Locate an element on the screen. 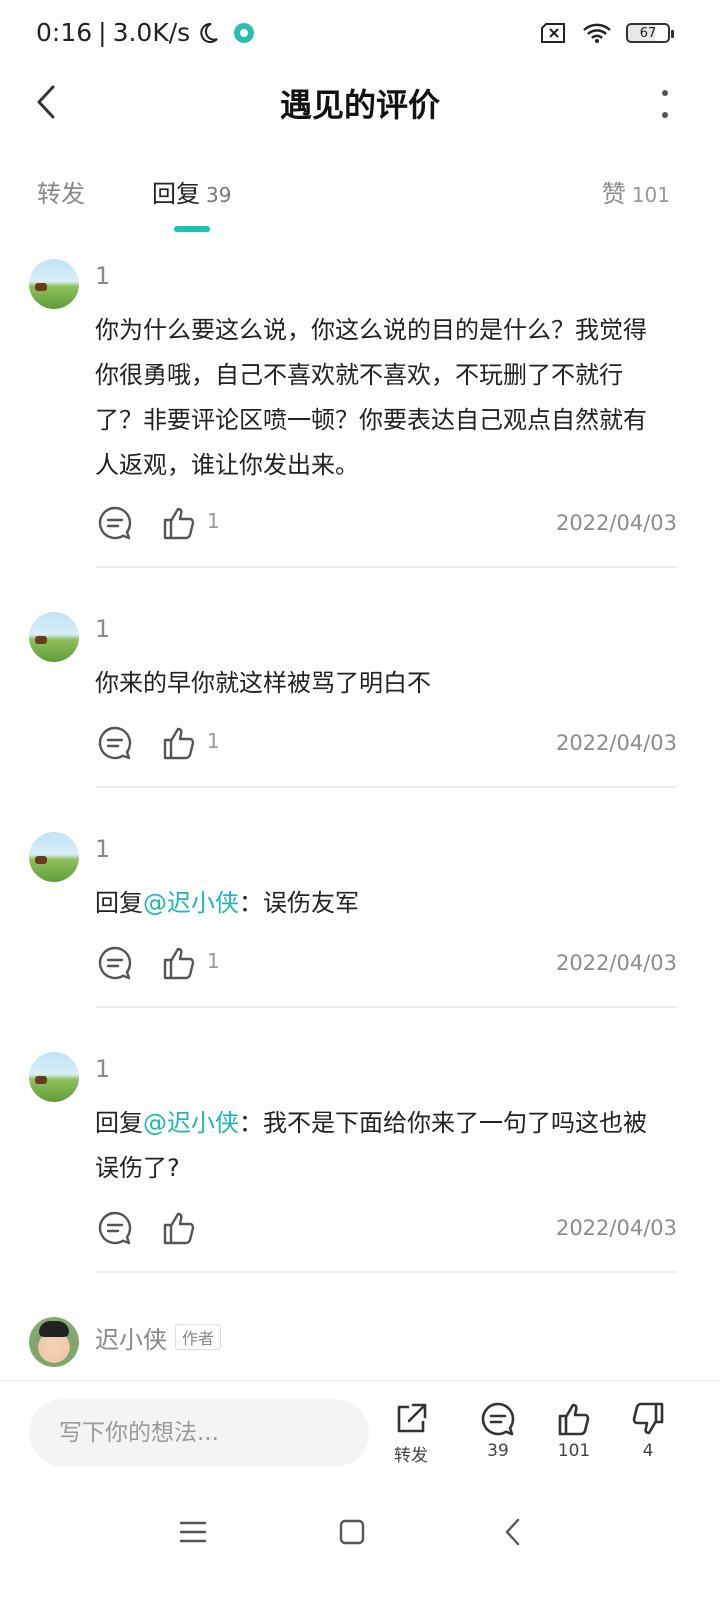  comment-item: 1 回复@迟小侠：误伤友军 1 2022/04/03 is located at coordinates (360, 918).